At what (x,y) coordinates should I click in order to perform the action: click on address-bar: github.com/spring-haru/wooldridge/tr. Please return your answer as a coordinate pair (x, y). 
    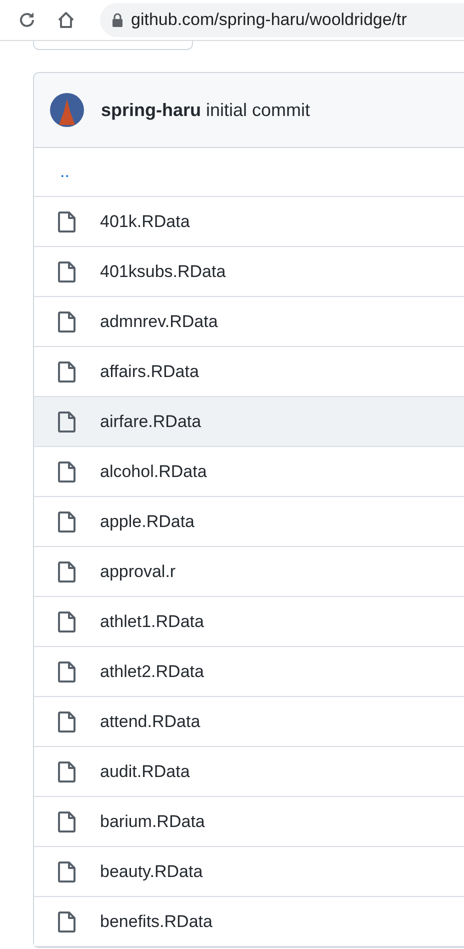
    Looking at the image, I should click on (282, 20).